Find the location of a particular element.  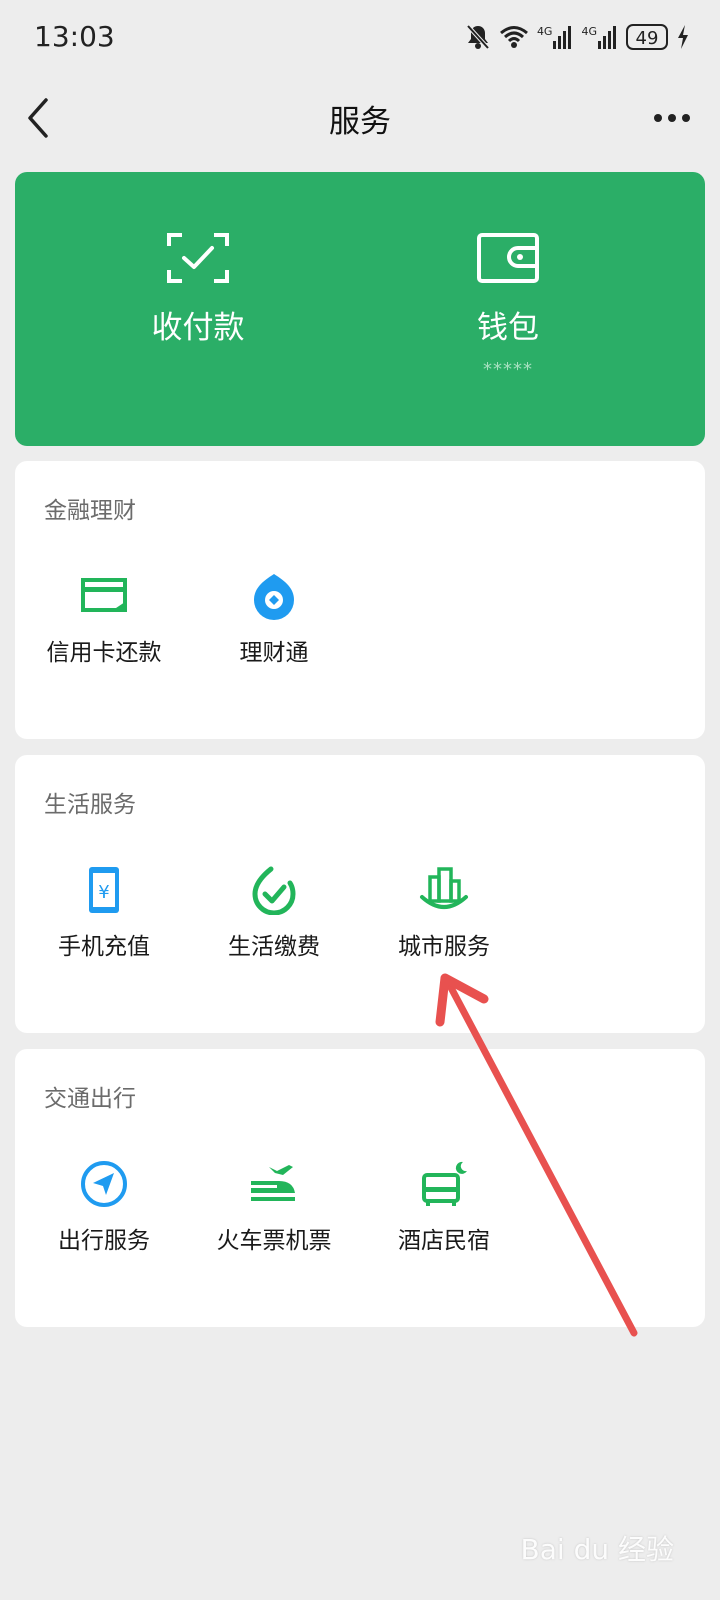

service-label: 城市服务 is located at coordinates (444, 947).